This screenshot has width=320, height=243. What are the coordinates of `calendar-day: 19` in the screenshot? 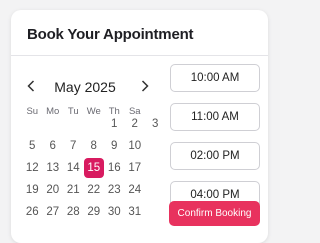 It's located at (32, 190).